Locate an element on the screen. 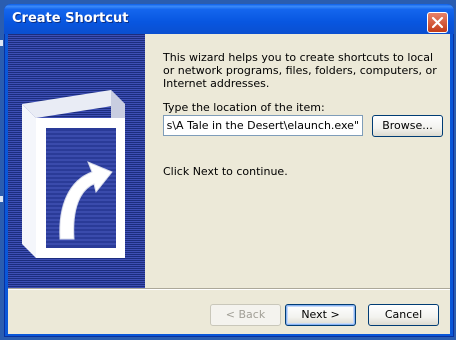 This screenshot has width=456, height=340. location-label: Type the location of the item: is located at coordinates (244, 107).